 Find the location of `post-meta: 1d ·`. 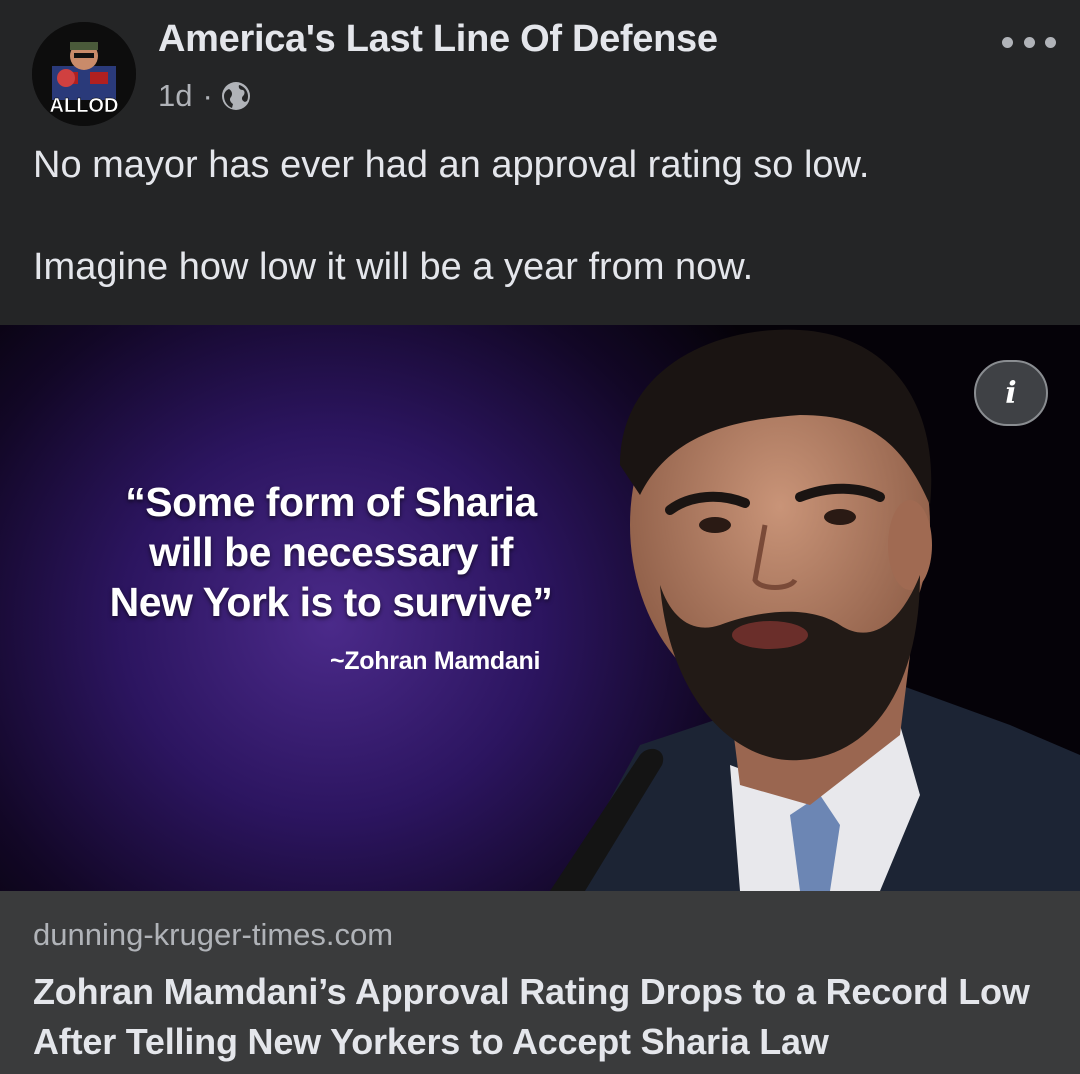

post-meta: 1d · is located at coordinates (204, 96).